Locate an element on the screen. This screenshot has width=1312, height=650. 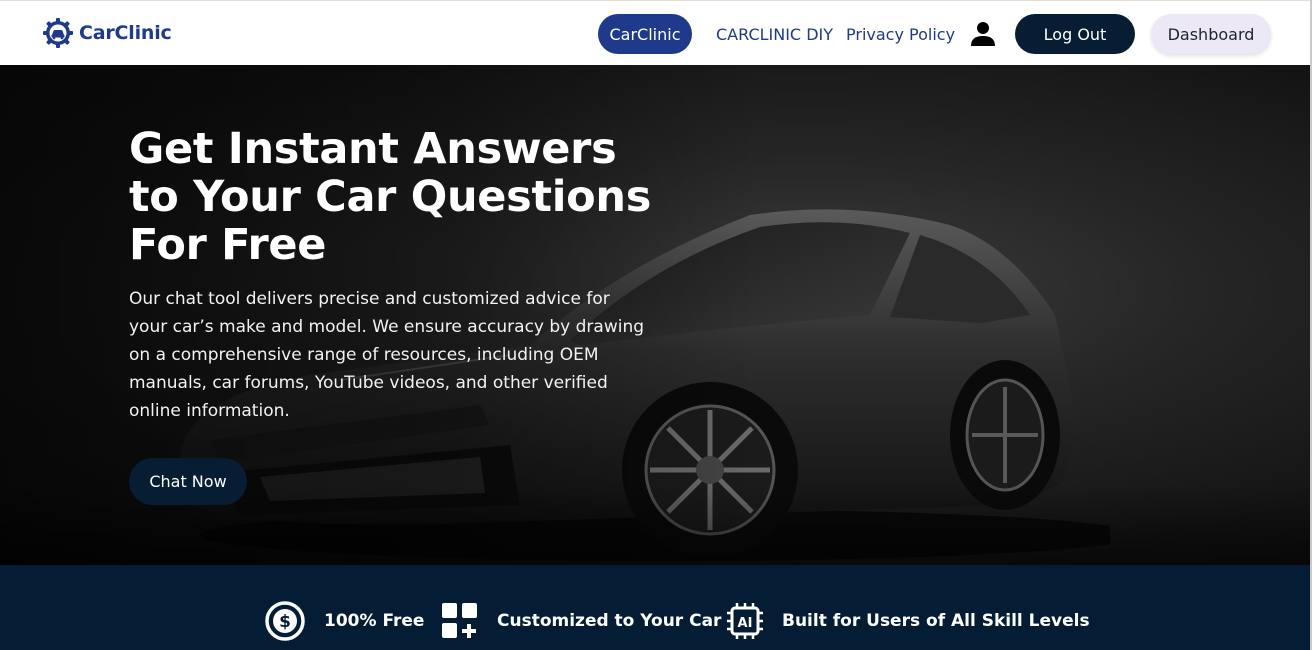
feature-label-free: 100% Free is located at coordinates (374, 621).